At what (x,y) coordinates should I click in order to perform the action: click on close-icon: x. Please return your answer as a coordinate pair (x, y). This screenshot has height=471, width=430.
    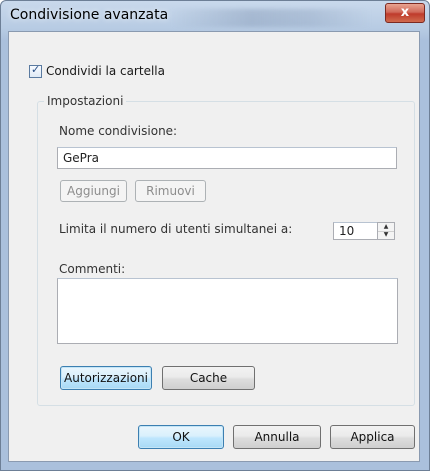
    Looking at the image, I should click on (405, 12).